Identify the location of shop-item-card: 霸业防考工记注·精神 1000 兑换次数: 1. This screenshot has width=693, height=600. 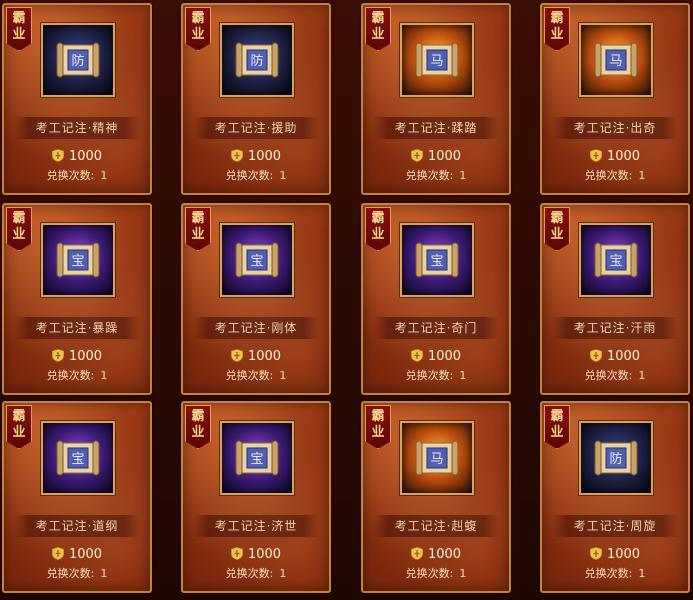
(77, 99).